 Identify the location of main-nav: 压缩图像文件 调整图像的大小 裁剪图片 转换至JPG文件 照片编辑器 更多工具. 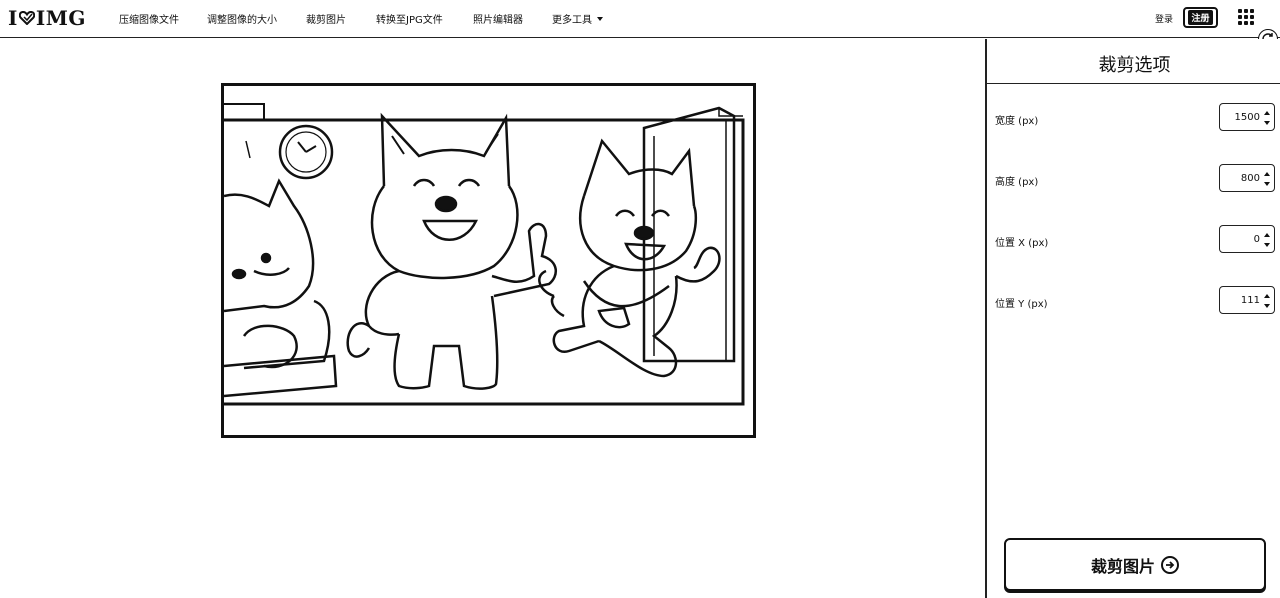
(361, 18).